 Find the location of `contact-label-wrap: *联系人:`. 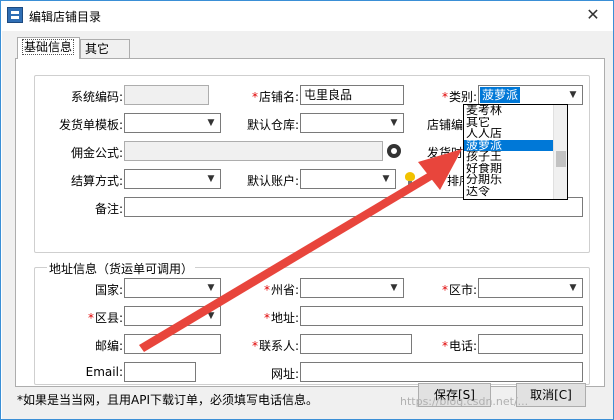

contact-label-wrap: *联系人: is located at coordinates (265, 345).